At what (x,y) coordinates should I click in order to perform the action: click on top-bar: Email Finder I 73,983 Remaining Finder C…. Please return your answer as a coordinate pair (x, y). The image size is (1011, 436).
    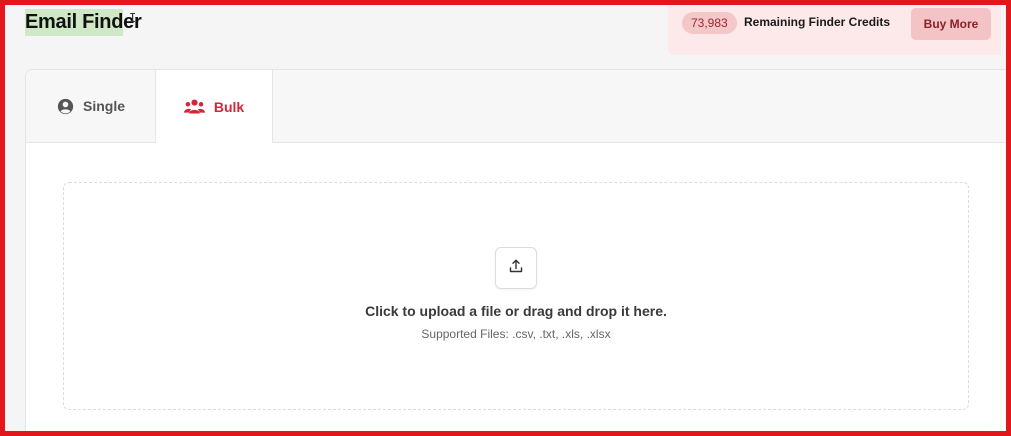
    Looking at the image, I should click on (505, 36).